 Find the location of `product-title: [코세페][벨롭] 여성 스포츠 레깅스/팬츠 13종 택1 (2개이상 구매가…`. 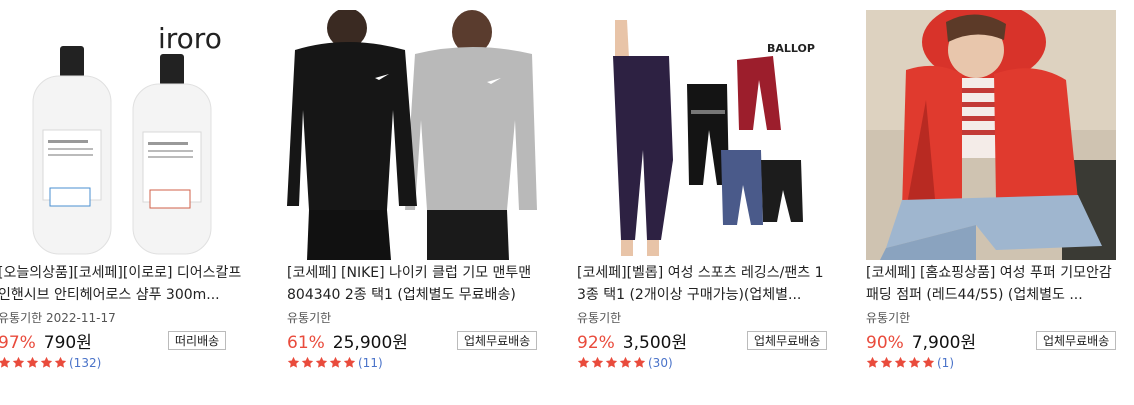

product-title: [코세페][벨롭] 여성 스포츠 레깅스/팬츠 13종 택1 (2개이상 구매가… is located at coordinates (702, 284).